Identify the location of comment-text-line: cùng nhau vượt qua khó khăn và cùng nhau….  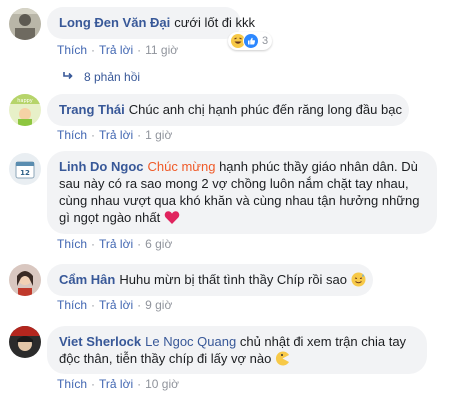
(239, 200).